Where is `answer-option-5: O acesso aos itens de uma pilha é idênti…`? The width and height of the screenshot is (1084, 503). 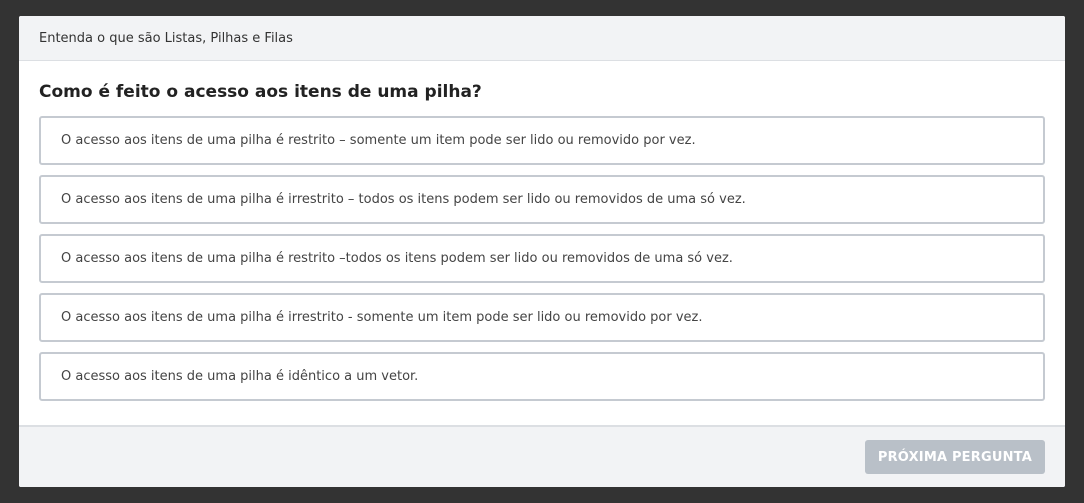 answer-option-5: O acesso aos itens de uma pilha é idênti… is located at coordinates (542, 376).